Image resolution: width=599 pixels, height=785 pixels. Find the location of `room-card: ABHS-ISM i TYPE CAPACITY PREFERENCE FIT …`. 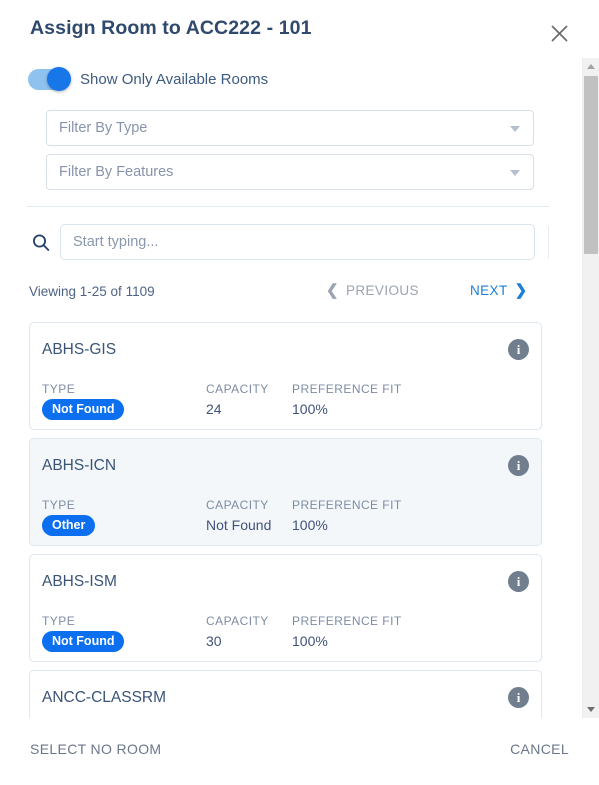

room-card: ABHS-ISM i TYPE CAPACITY PREFERENCE FIT … is located at coordinates (285, 608).